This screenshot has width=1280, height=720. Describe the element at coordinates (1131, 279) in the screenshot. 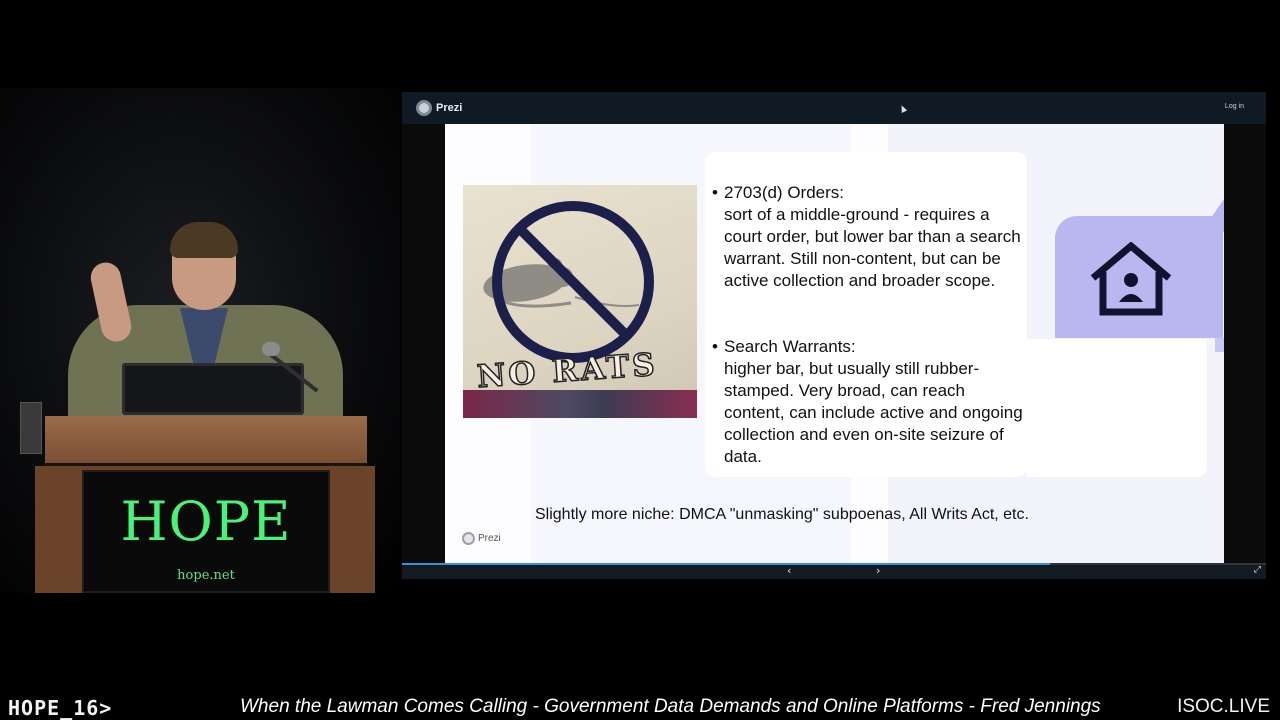

I see `house-person-icon` at that location.